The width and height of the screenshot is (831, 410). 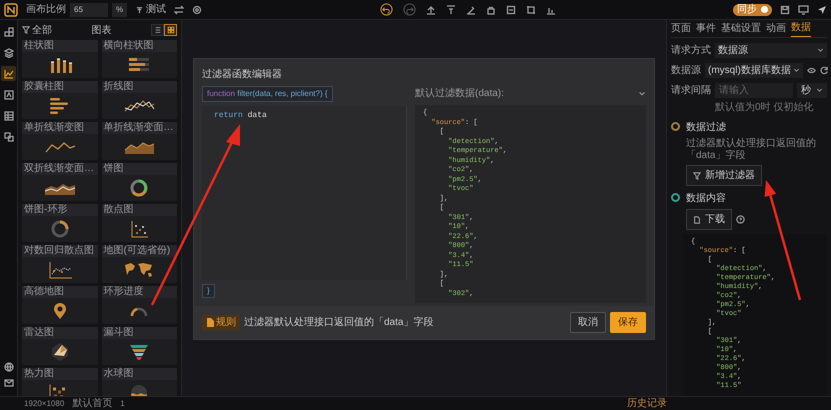 I want to click on chart-card: 高德地图, so click(x=60, y=305).